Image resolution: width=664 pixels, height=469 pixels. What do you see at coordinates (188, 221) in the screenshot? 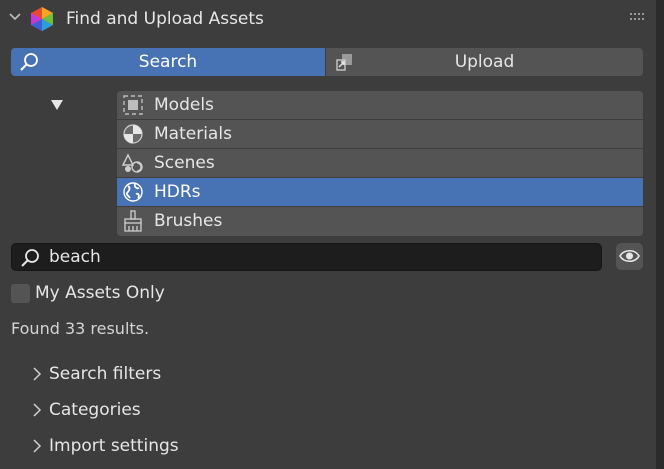
I see `asset-type-label: Brushes` at bounding box center [188, 221].